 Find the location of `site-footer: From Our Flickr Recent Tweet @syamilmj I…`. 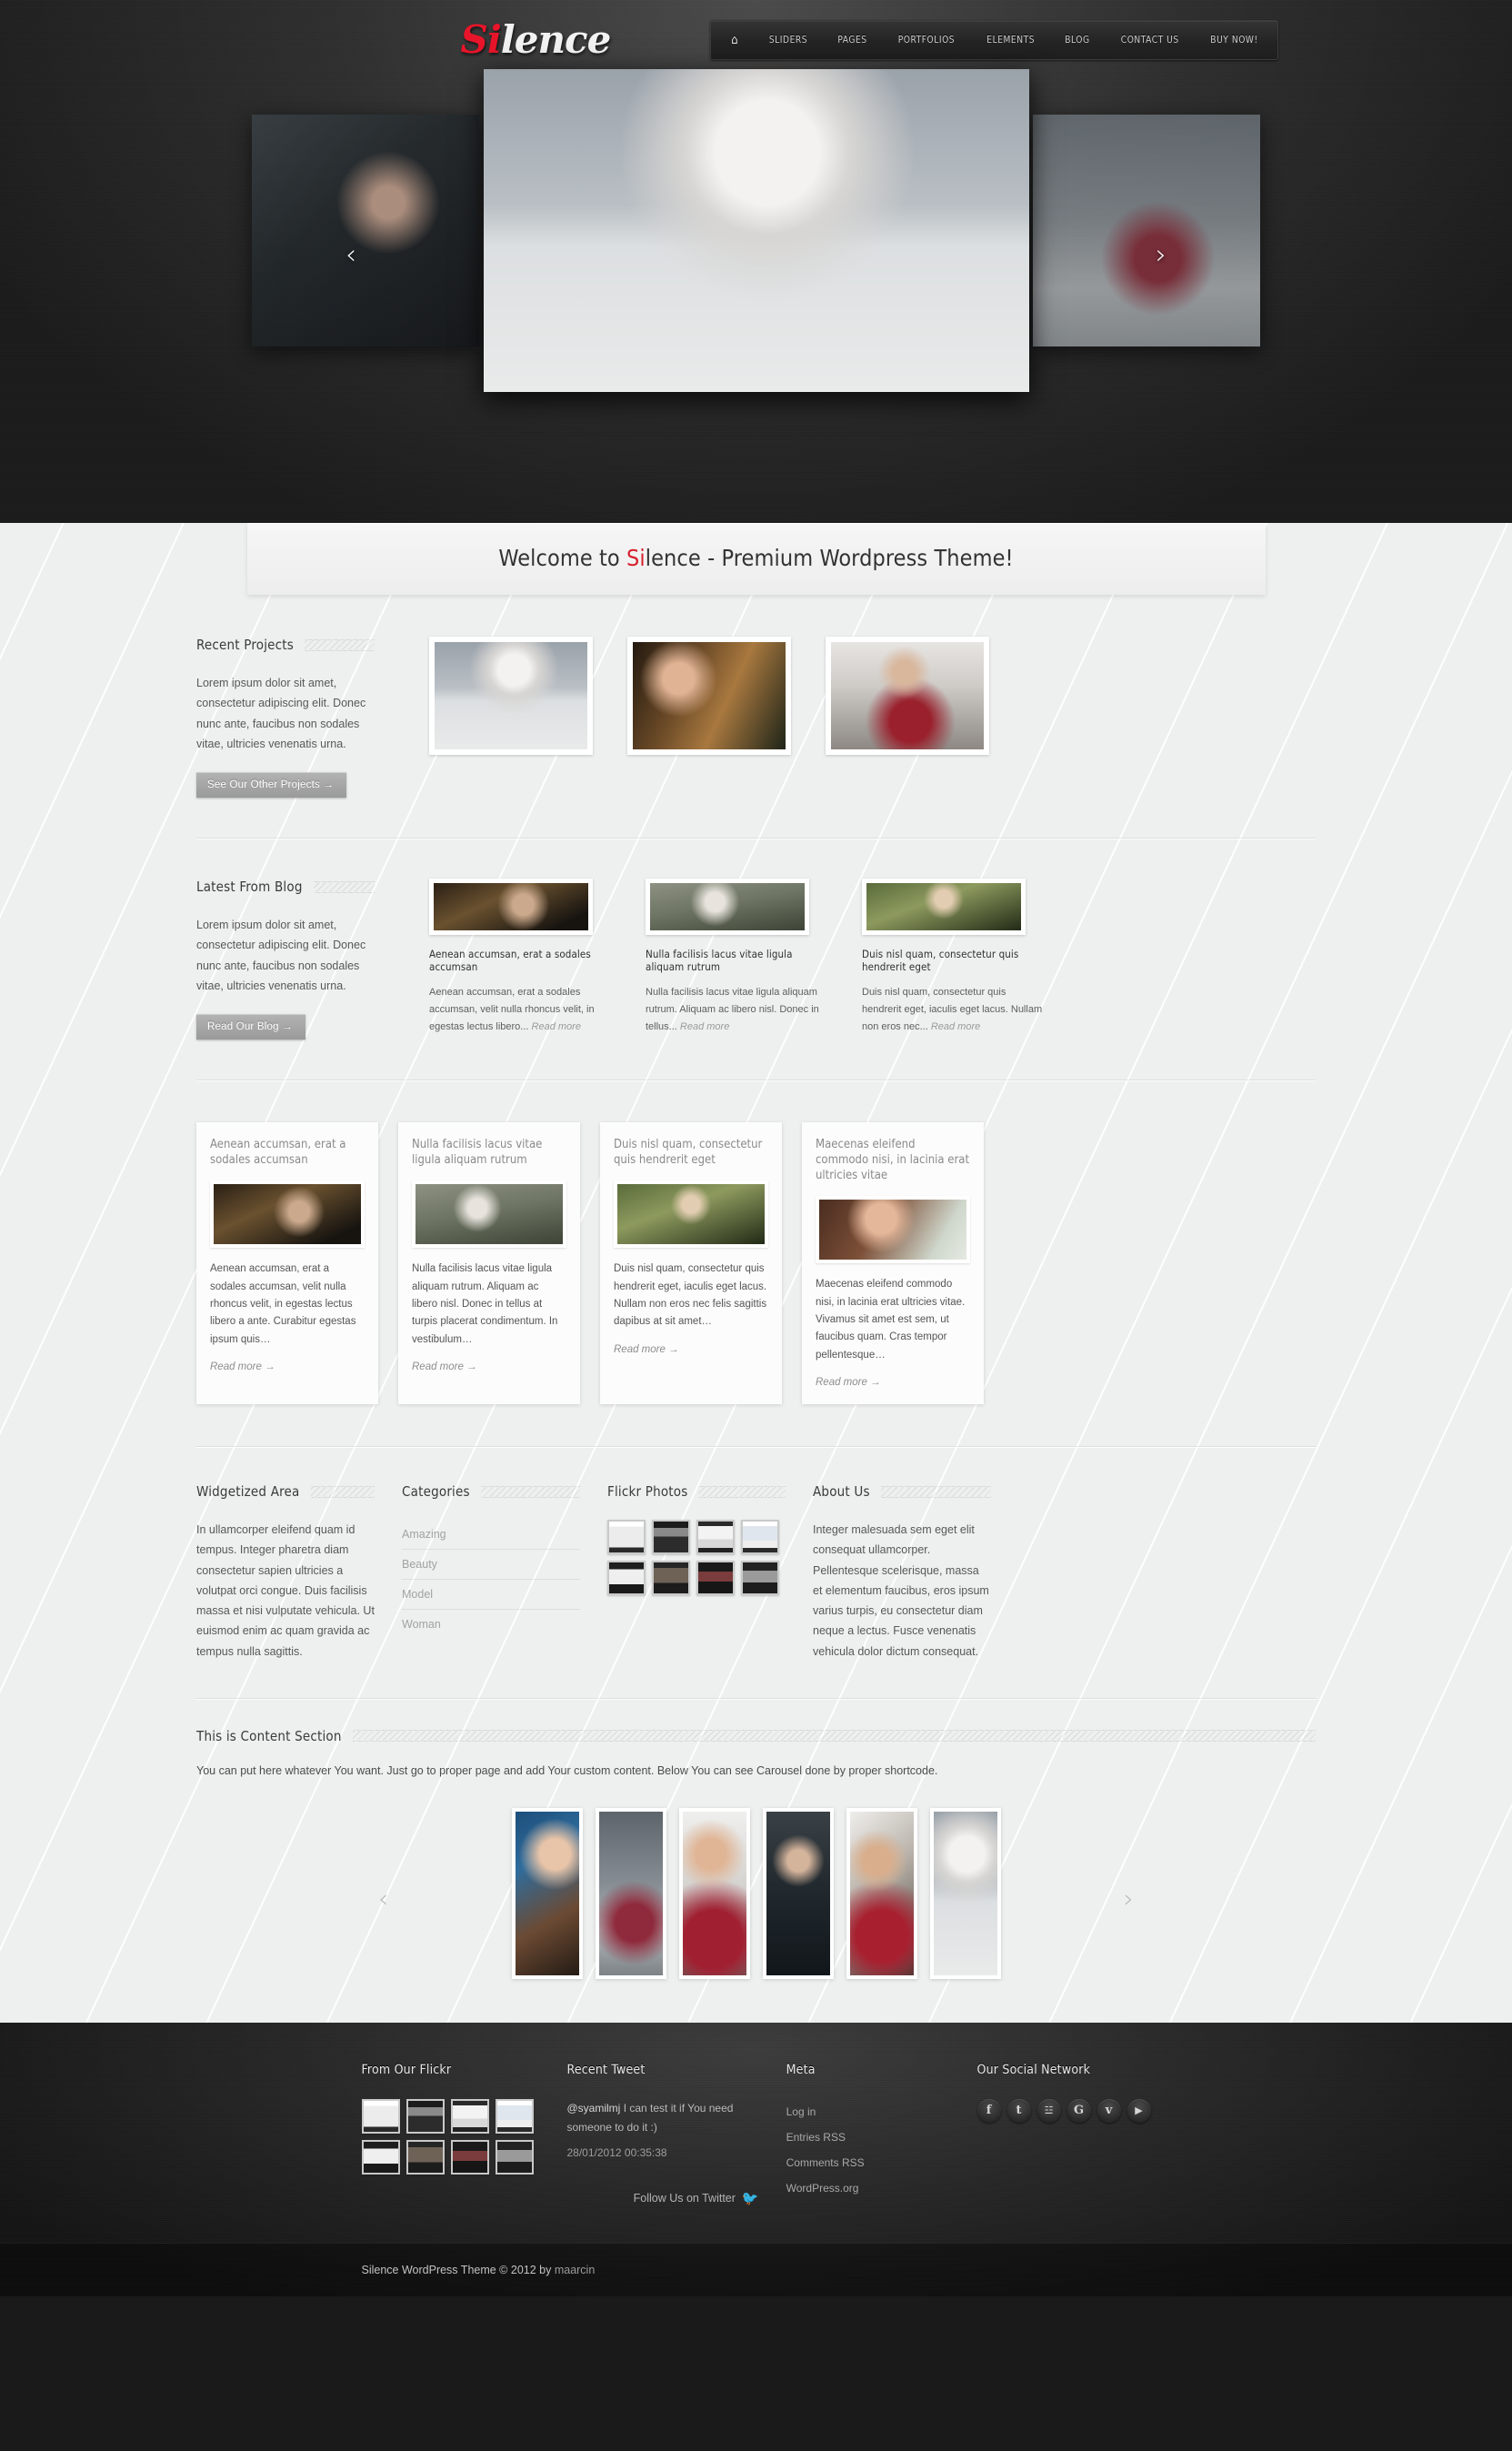

site-footer: From Our Flickr Recent Tweet @syamilmj I… is located at coordinates (756, 2159).